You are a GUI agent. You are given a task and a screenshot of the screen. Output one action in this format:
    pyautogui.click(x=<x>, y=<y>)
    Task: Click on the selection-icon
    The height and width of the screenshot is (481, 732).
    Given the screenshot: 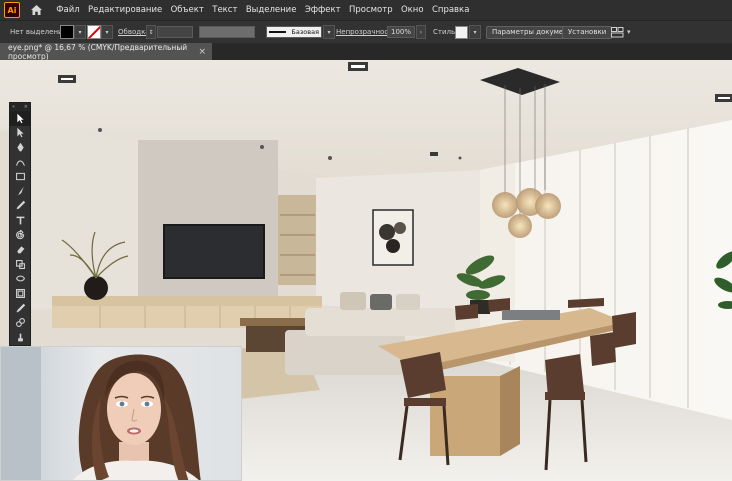 What is the action you would take?
    pyautogui.click(x=20, y=118)
    